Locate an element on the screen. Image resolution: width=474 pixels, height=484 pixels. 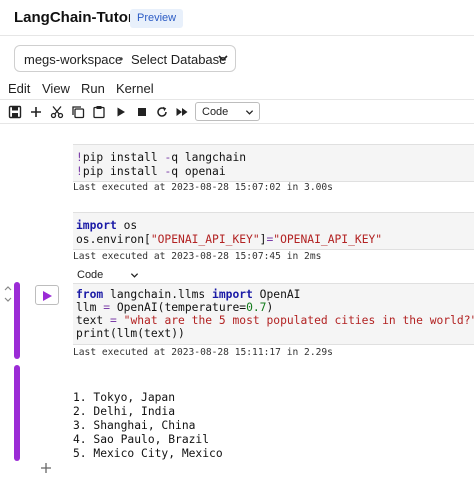
output-line: 5. Mexico City, Mexico is located at coordinates (148, 453).